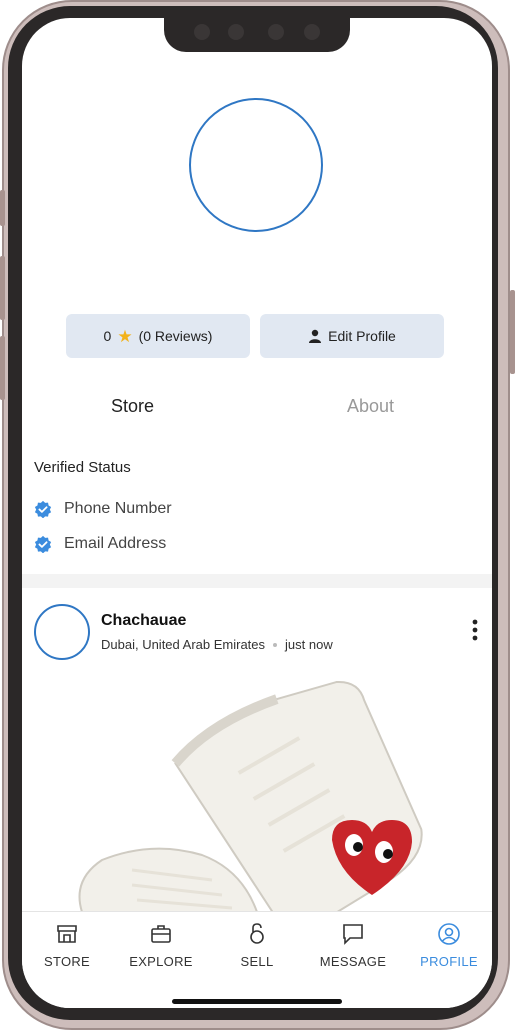 The height and width of the screenshot is (1032, 516). I want to click on rating-value: 0, so click(107, 336).